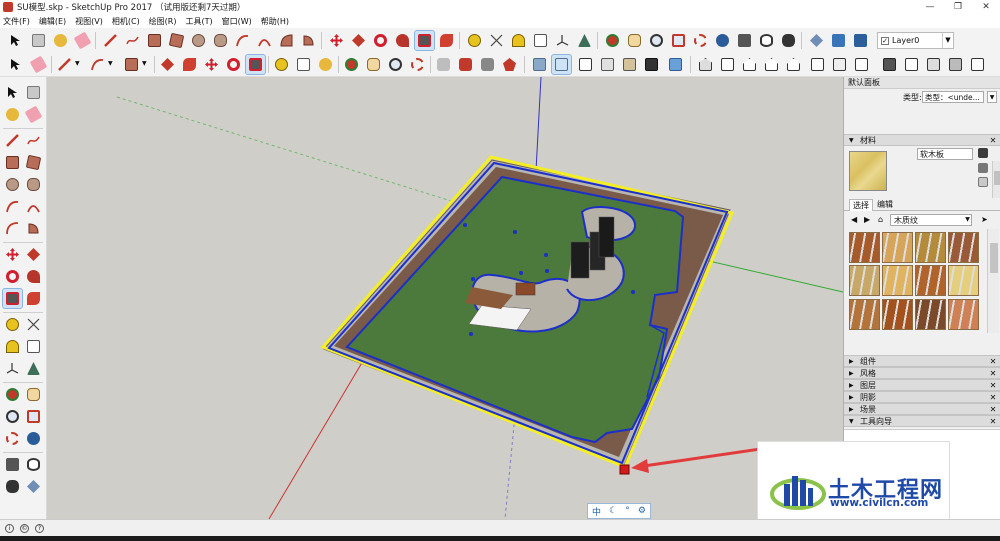 The height and width of the screenshot is (541, 1000). Describe the element at coordinates (678, 40) in the screenshot. I see `zoom-window-button` at that location.